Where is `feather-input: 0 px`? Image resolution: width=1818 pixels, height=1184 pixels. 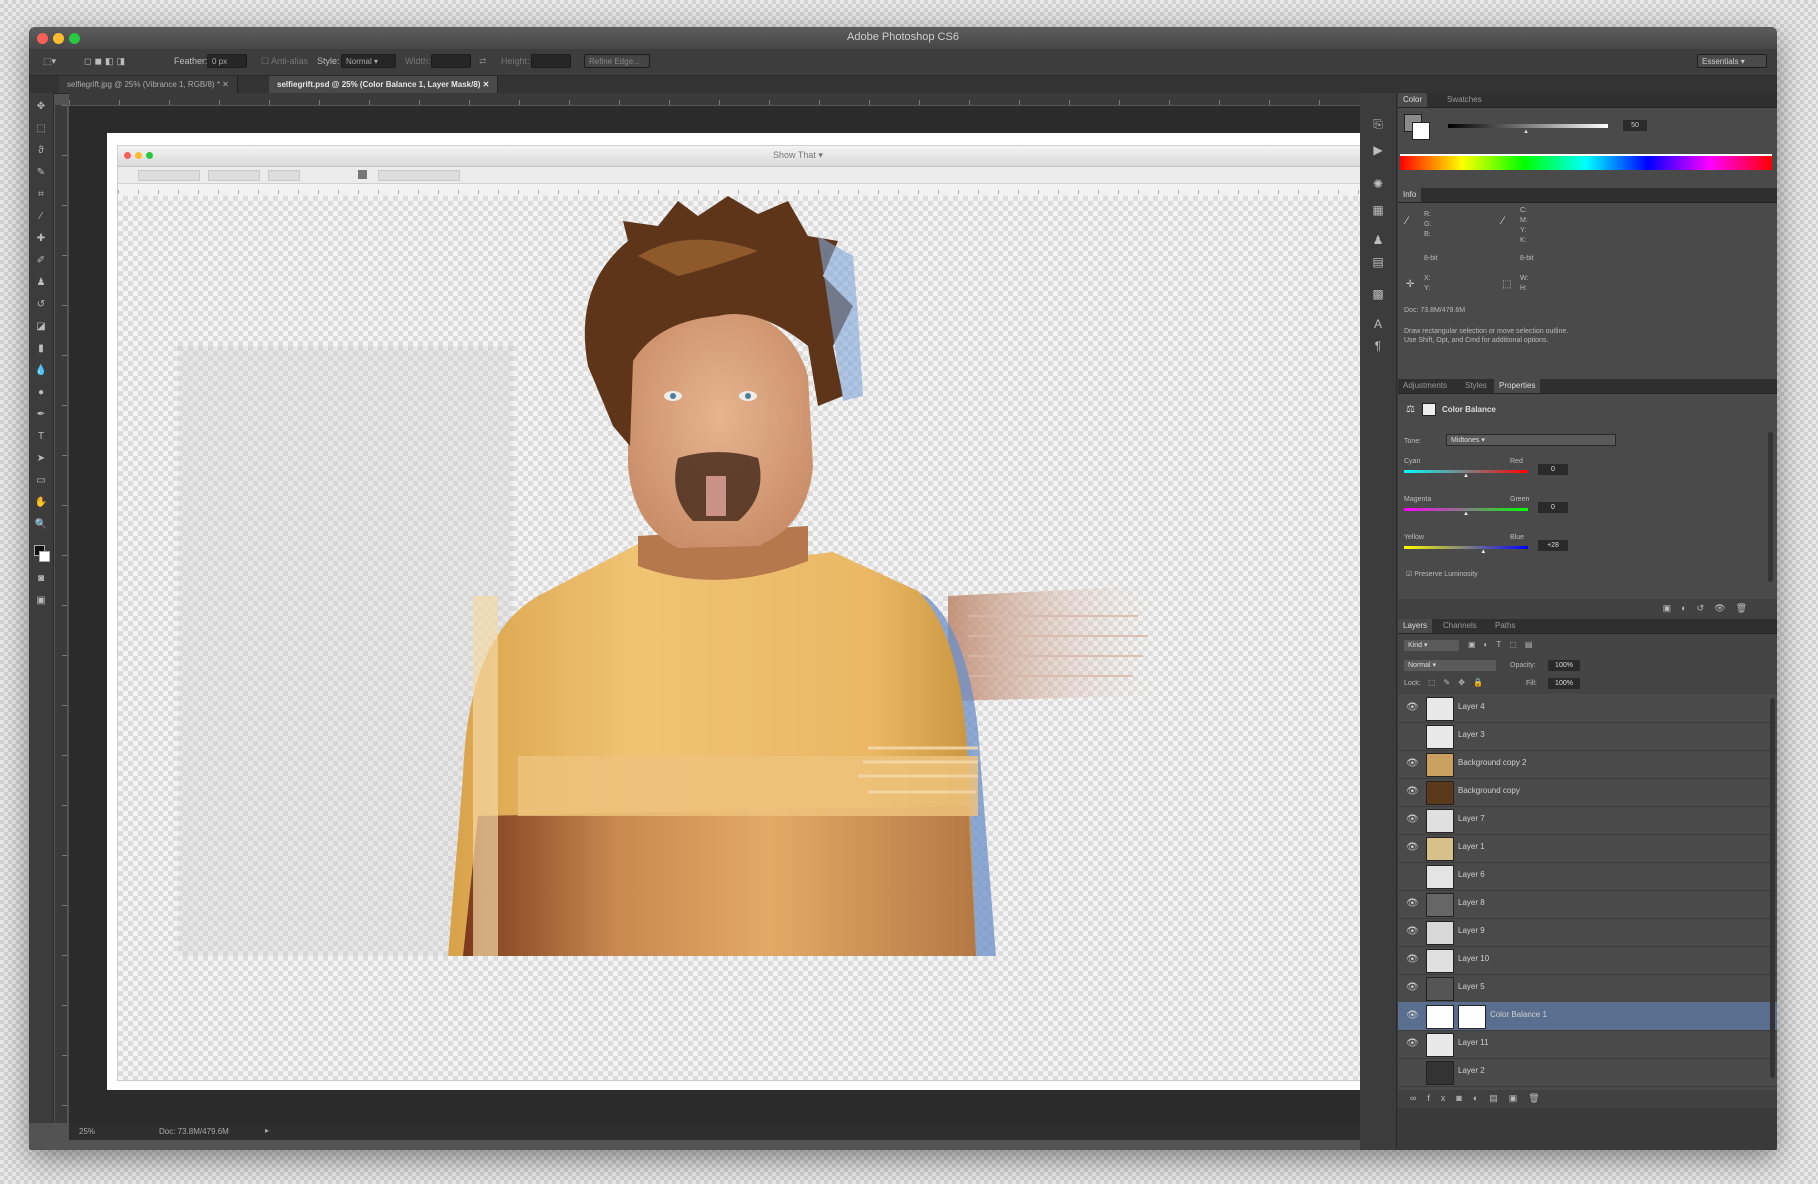
feather-input: 0 px is located at coordinates (227, 61).